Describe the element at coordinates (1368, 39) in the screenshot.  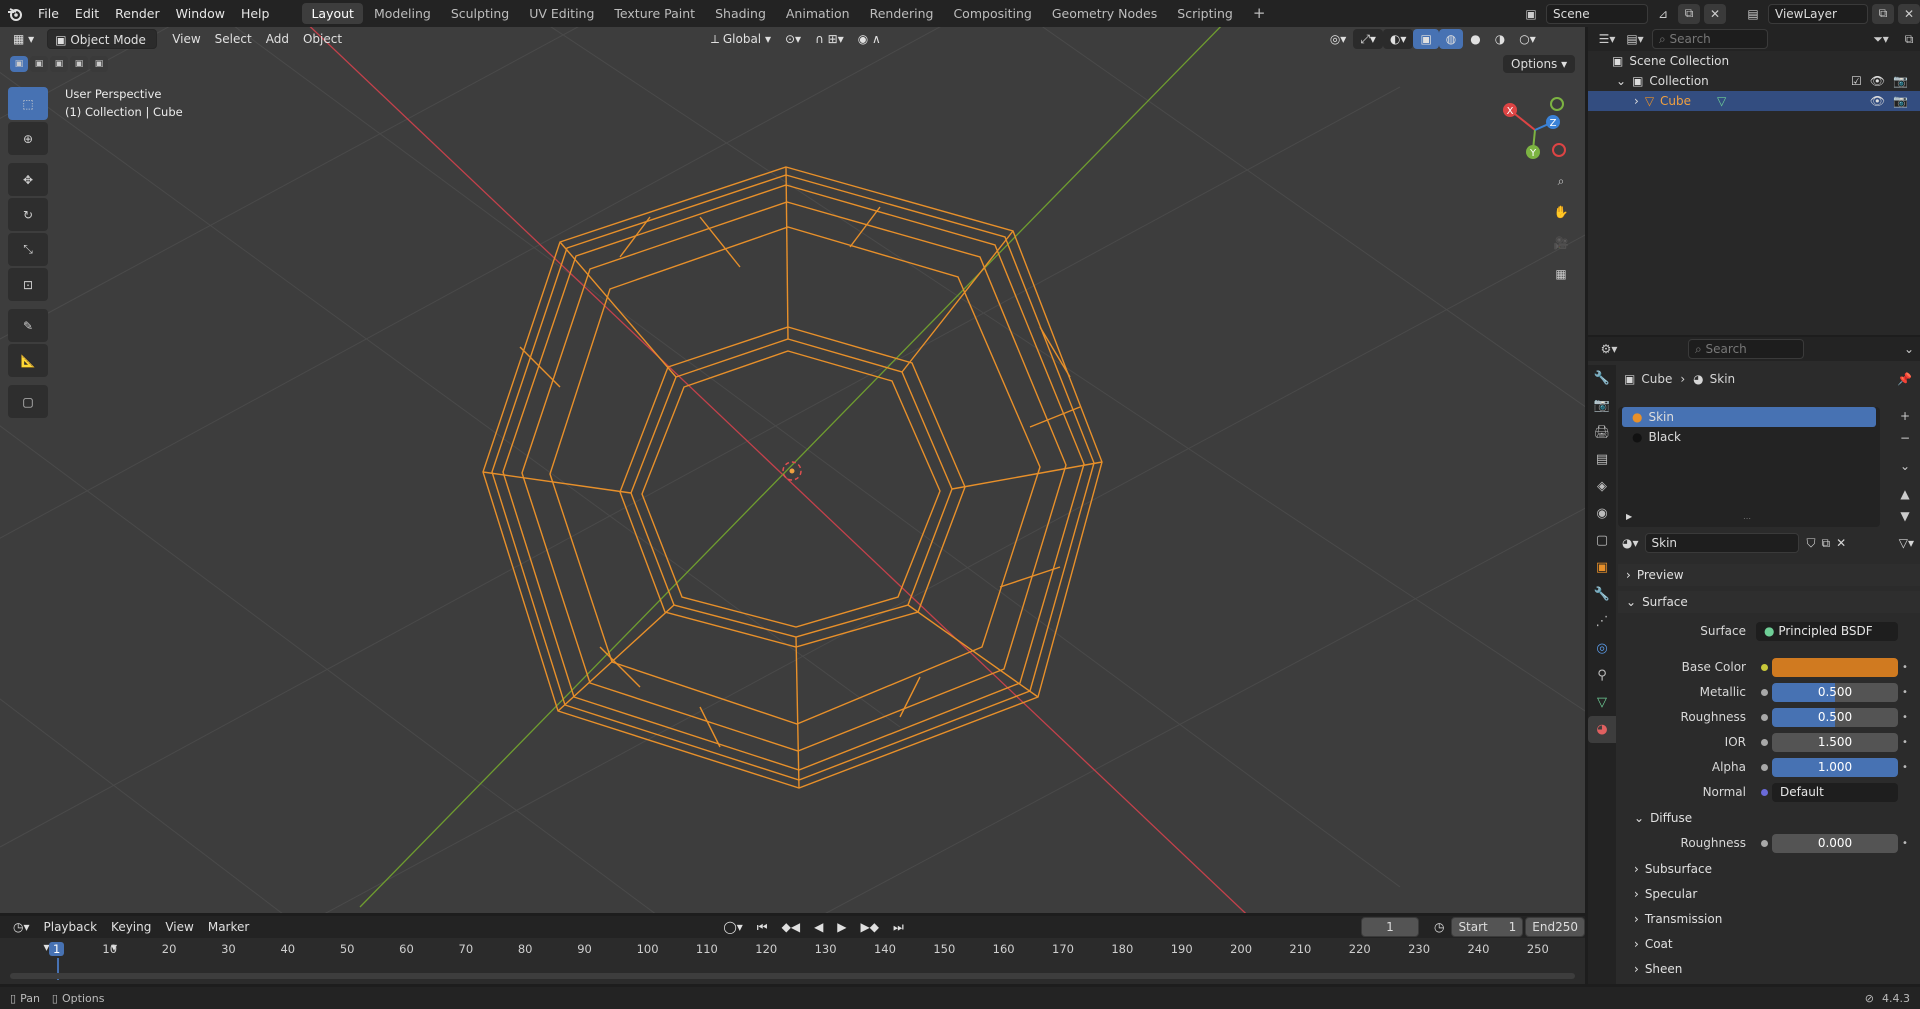
I see `gizmo-icon: ⤢▾` at that location.